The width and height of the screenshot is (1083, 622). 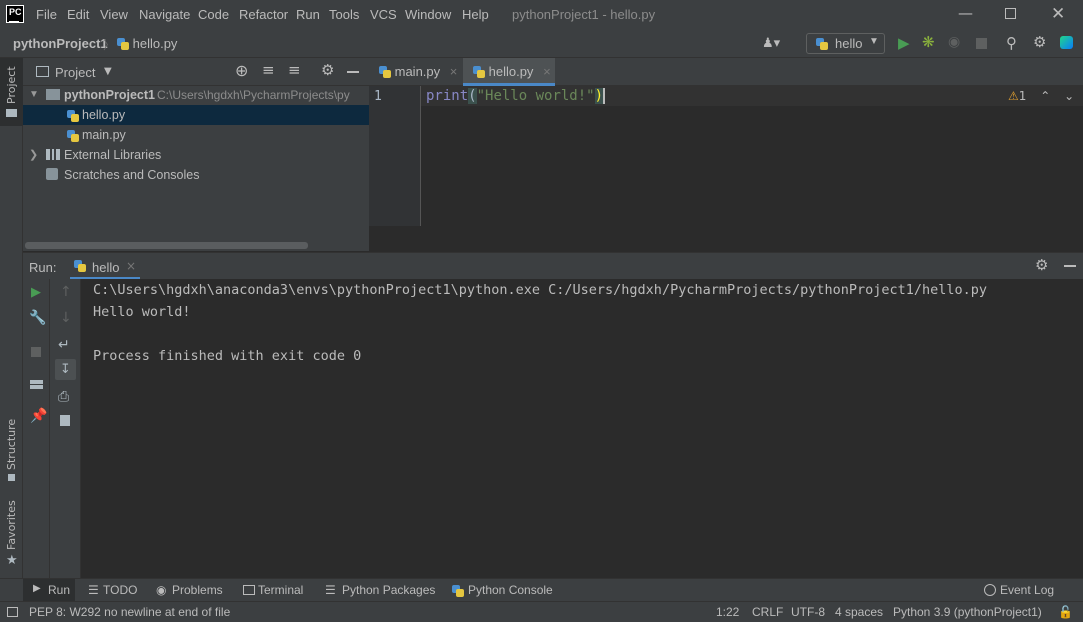 What do you see at coordinates (767, 612) in the screenshot?
I see `line-separator: CRLF` at bounding box center [767, 612].